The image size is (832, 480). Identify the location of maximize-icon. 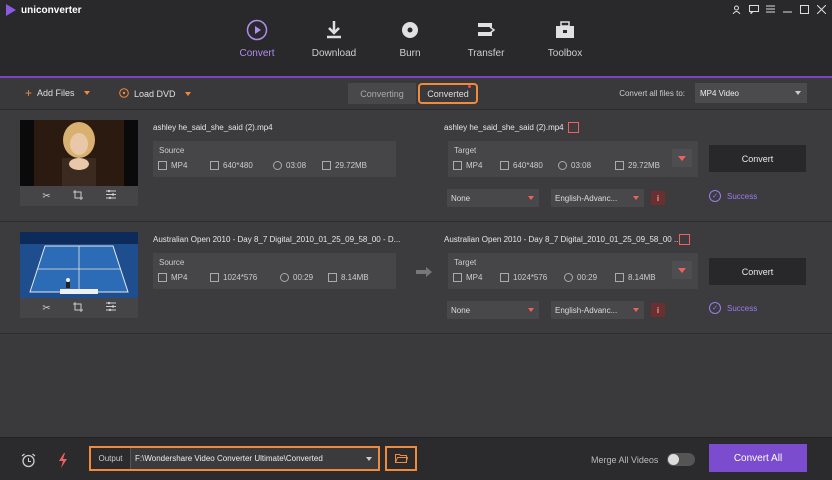
(804, 9).